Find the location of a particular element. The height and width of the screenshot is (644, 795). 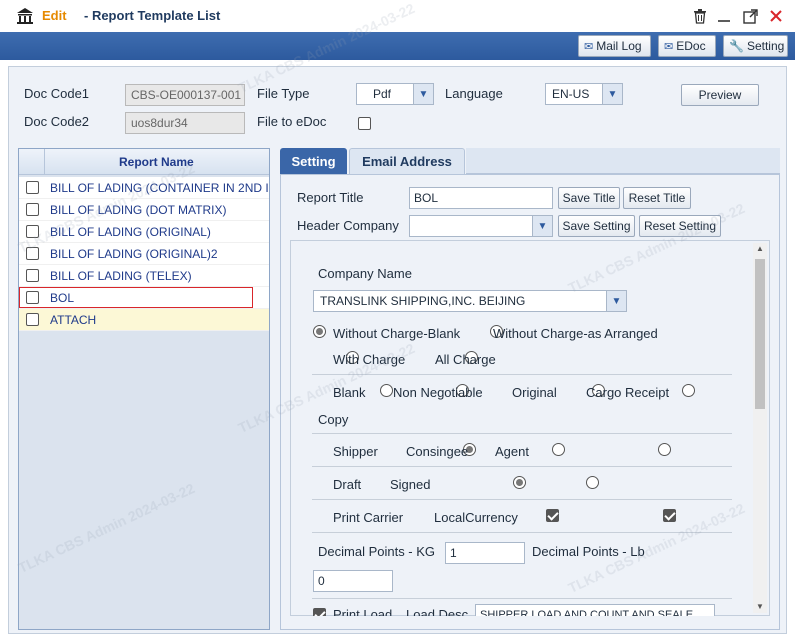

decimal-kg-input: 1 is located at coordinates (485, 553).